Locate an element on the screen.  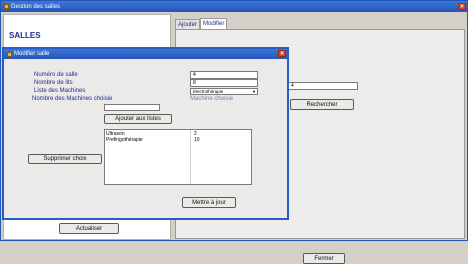
main-window-title: Gestion des salles is located at coordinates (36, 6).